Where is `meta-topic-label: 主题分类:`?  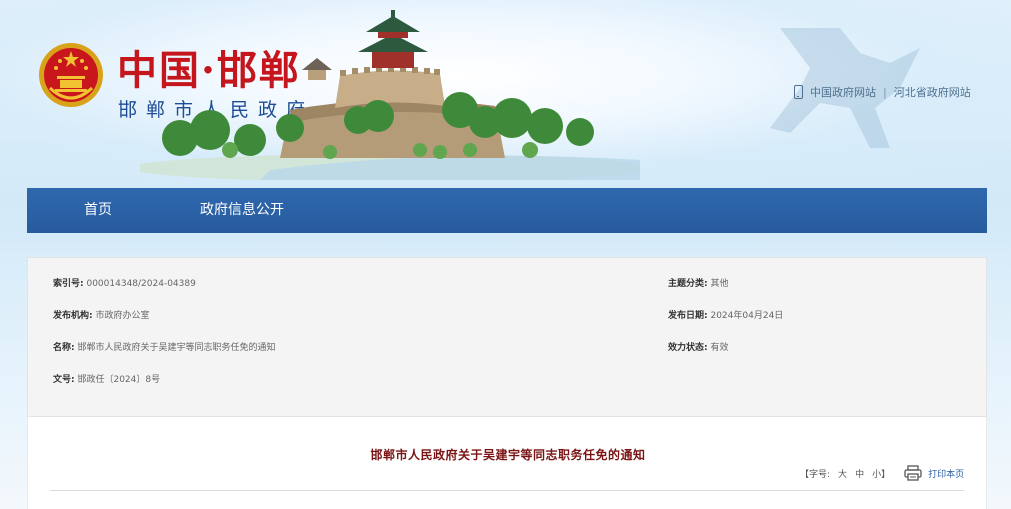
meta-topic-label: 主题分类: is located at coordinates (688, 284).